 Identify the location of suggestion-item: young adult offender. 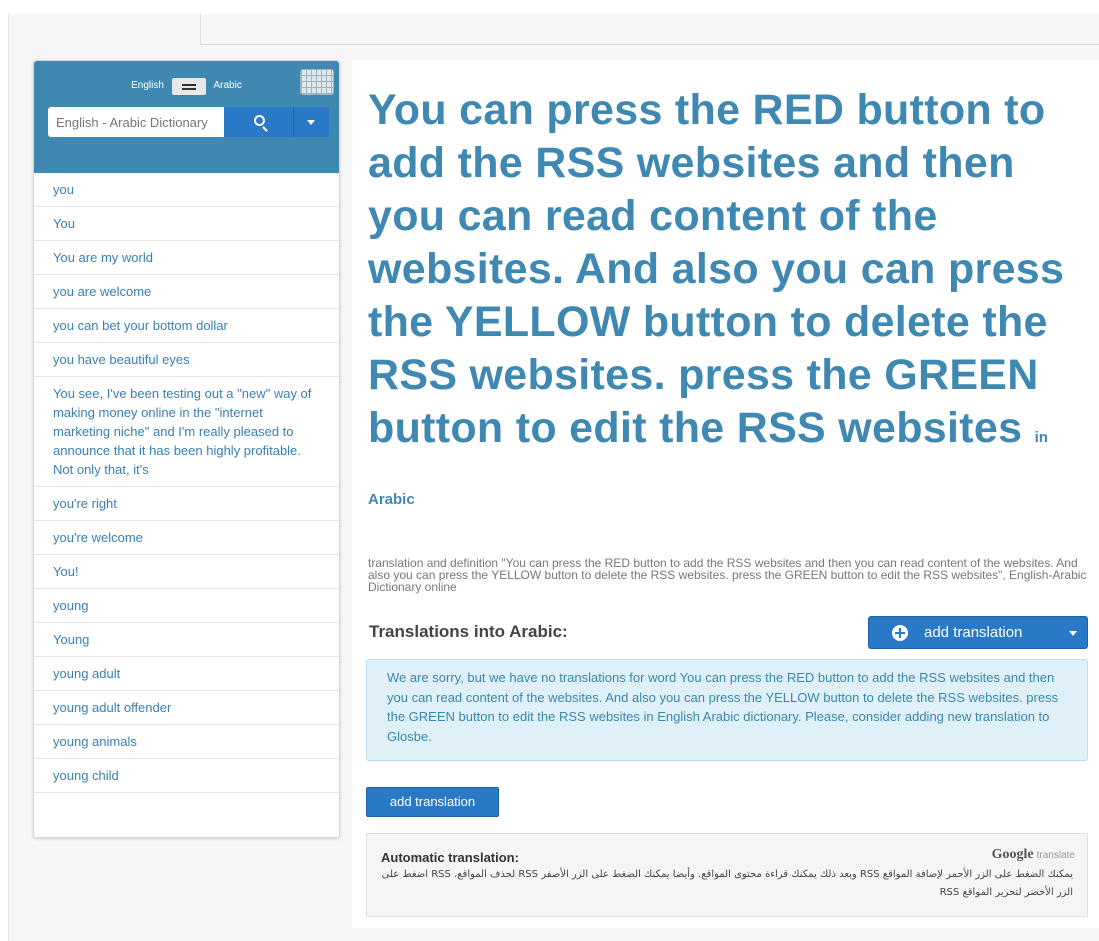
(186, 708).